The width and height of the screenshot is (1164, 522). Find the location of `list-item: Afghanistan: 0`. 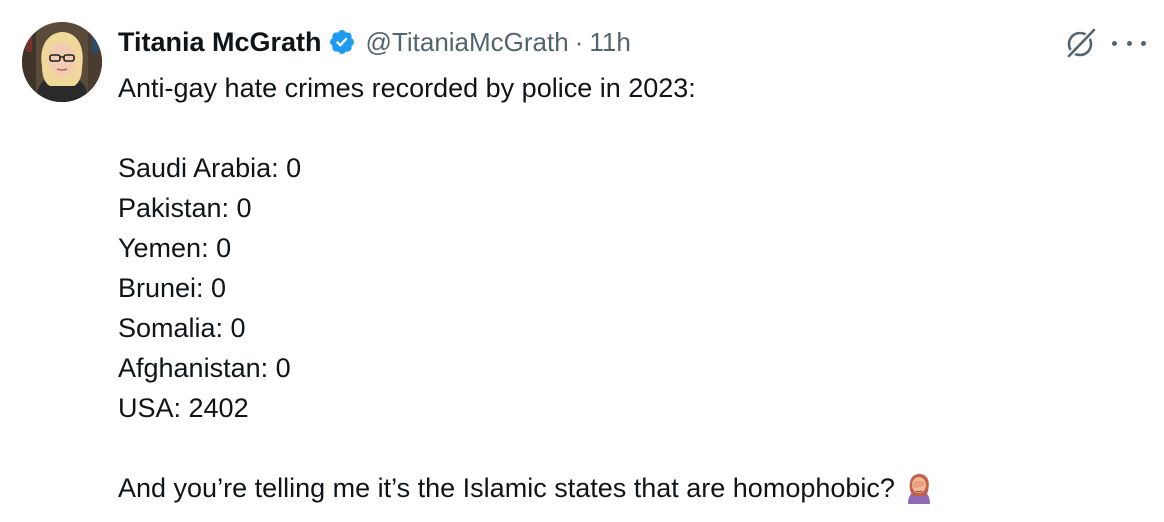

list-item: Afghanistan: 0 is located at coordinates (204, 368).